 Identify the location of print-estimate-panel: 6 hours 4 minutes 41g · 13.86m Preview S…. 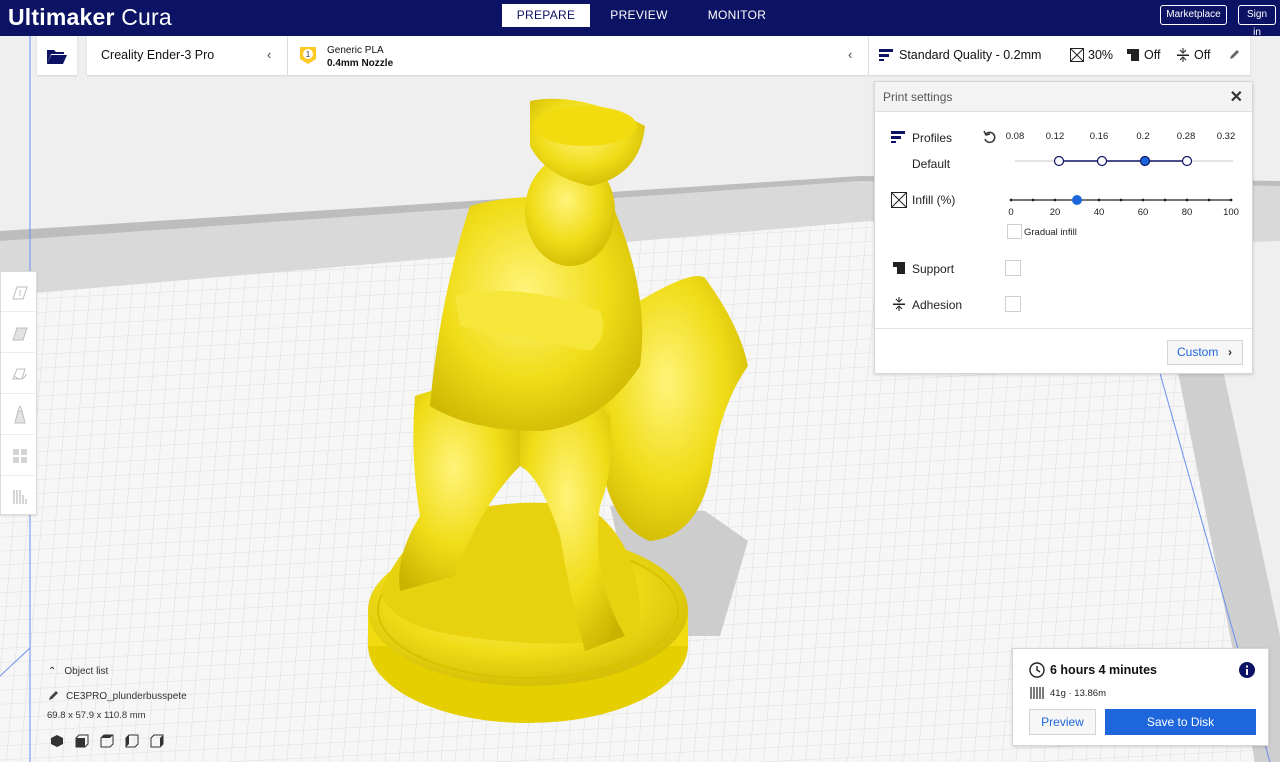
(1140, 697).